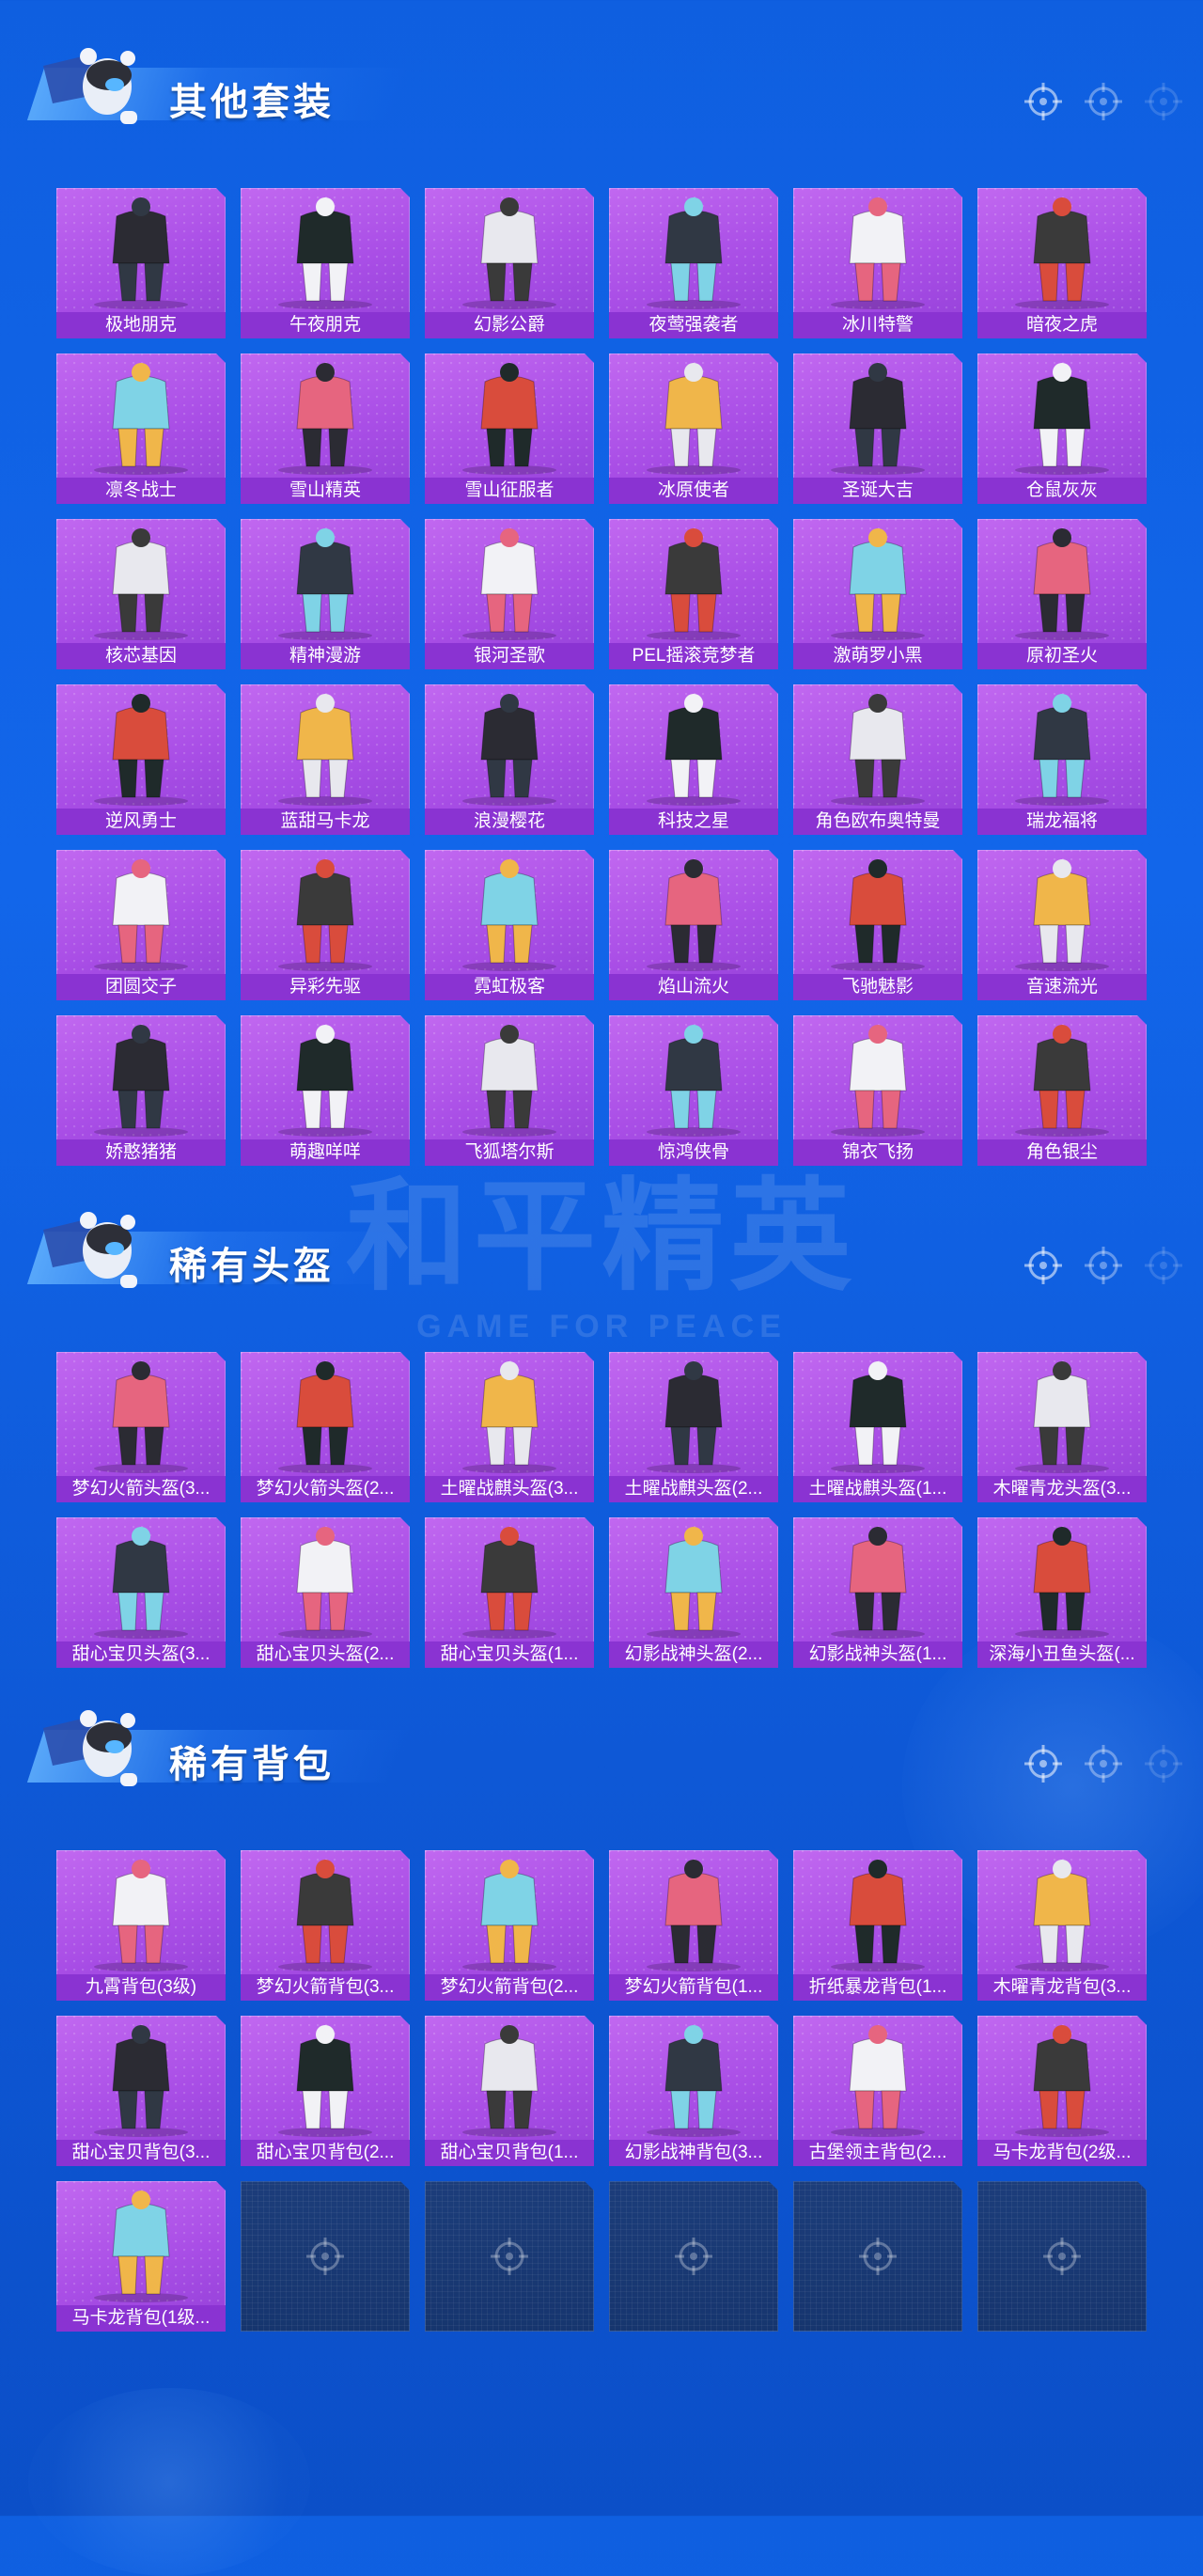 This screenshot has width=1203, height=2576. I want to click on item-name: 锦衣飞扬, so click(877, 1153).